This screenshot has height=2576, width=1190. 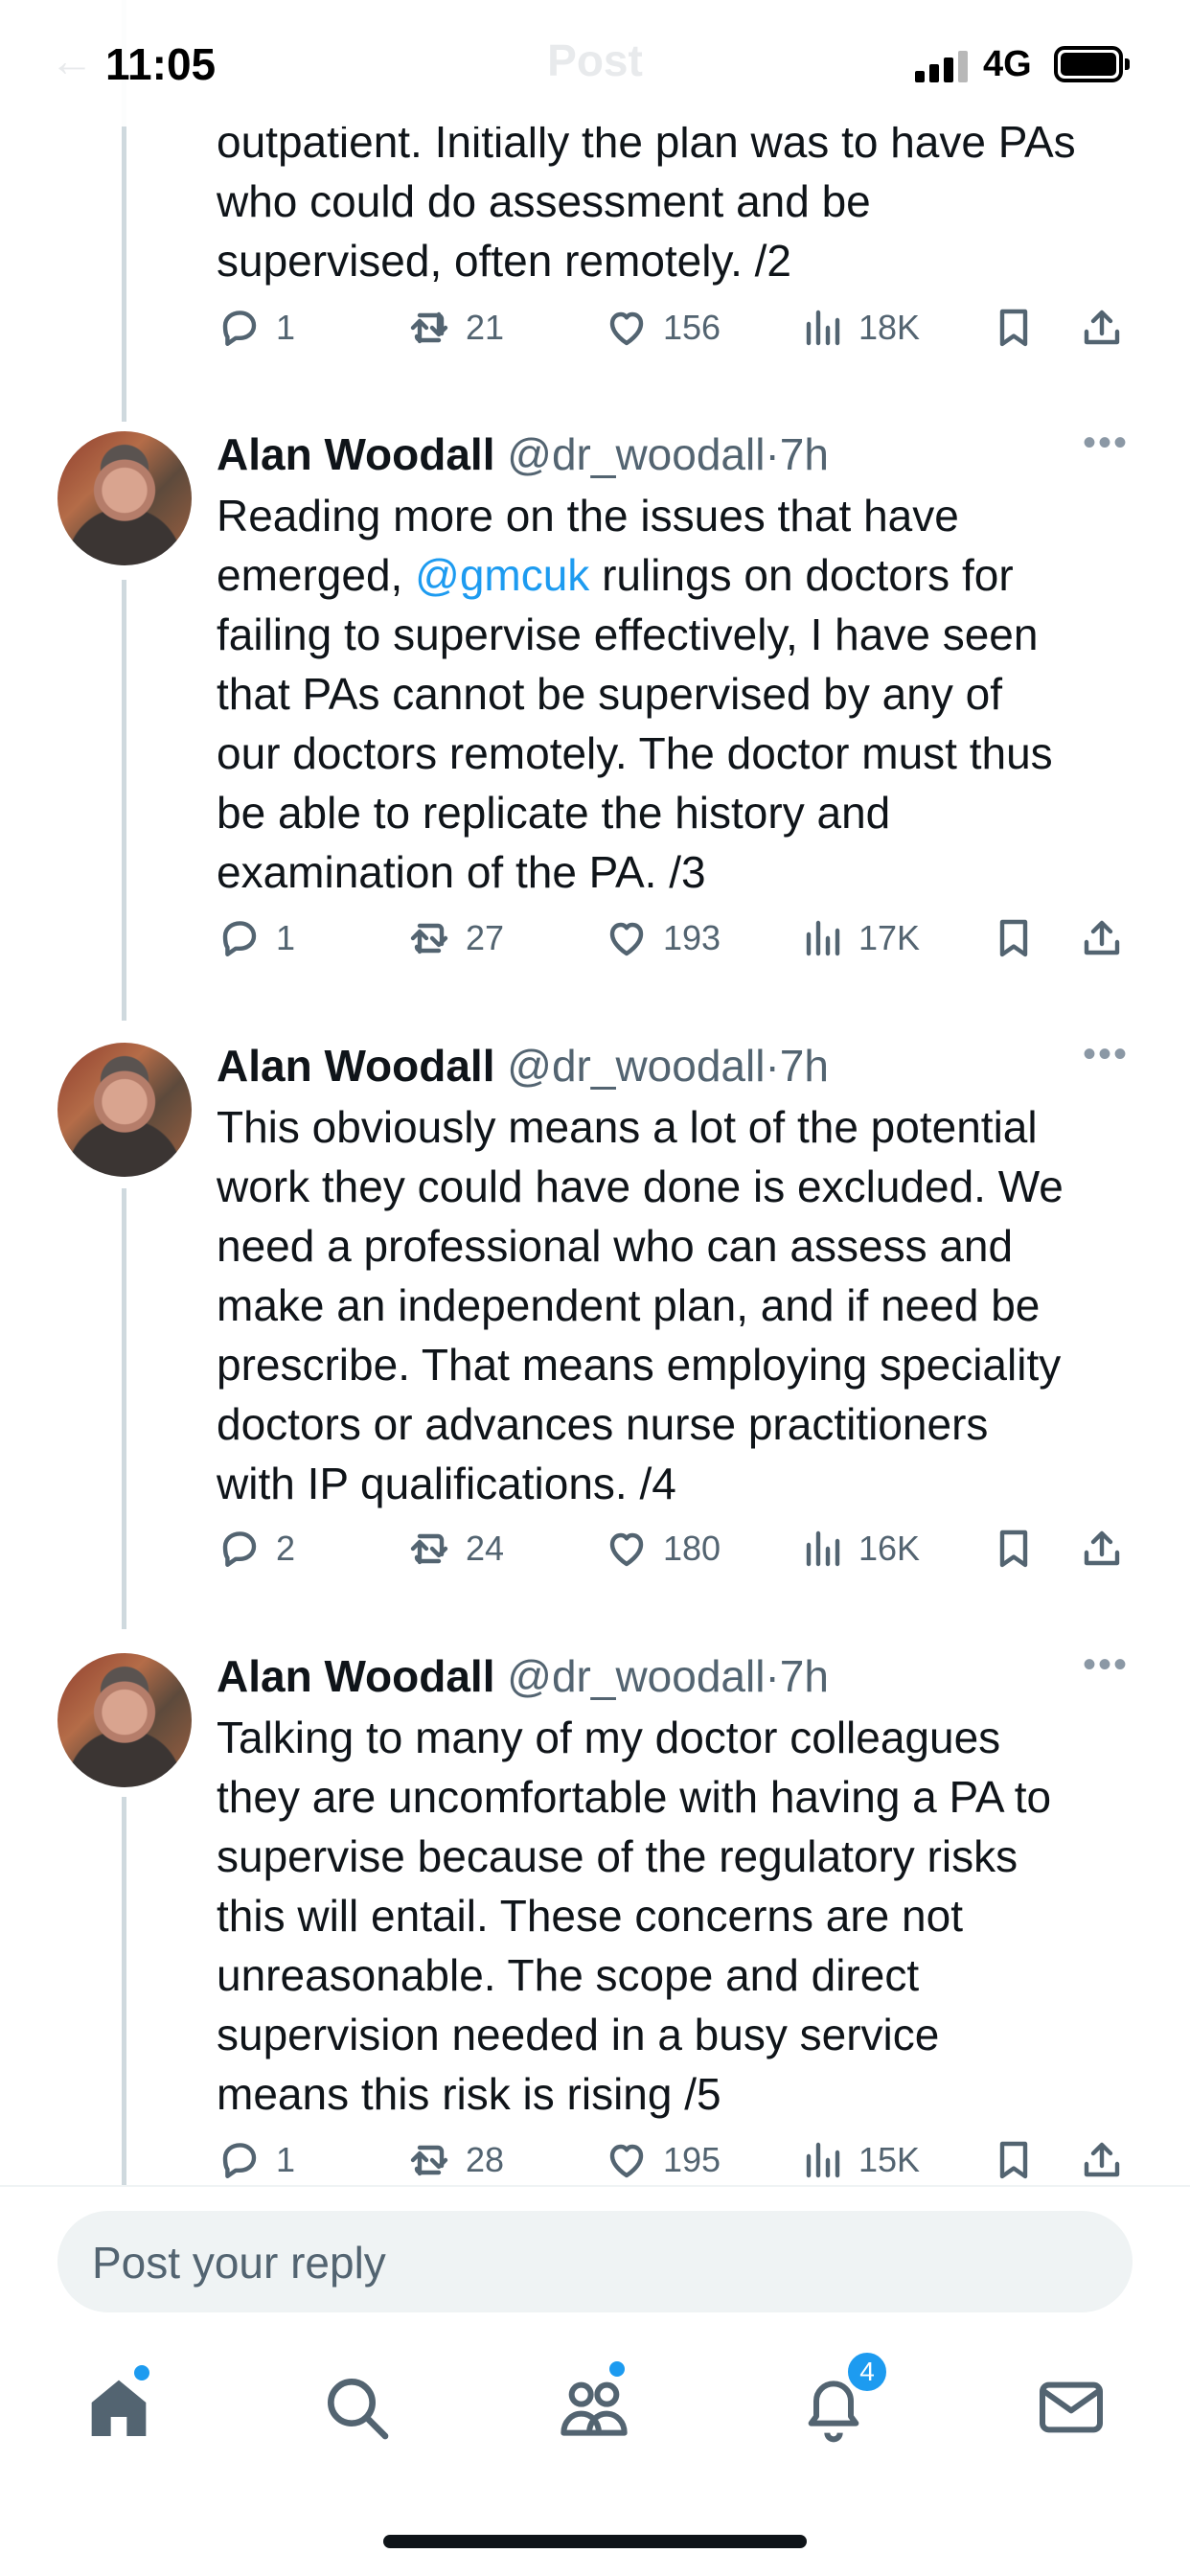 What do you see at coordinates (455, 2160) in the screenshot?
I see `repost-button: 28` at bounding box center [455, 2160].